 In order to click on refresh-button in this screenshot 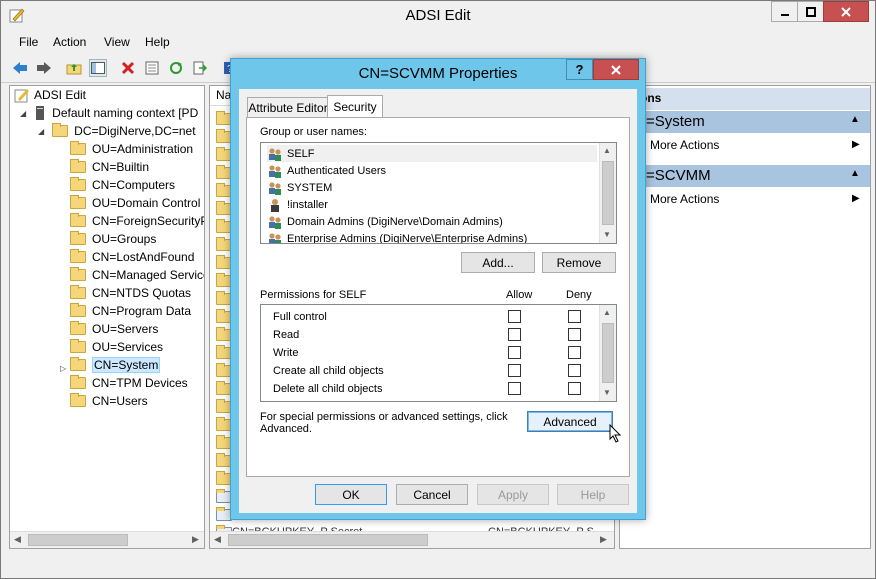, I will do `click(176, 68)`.